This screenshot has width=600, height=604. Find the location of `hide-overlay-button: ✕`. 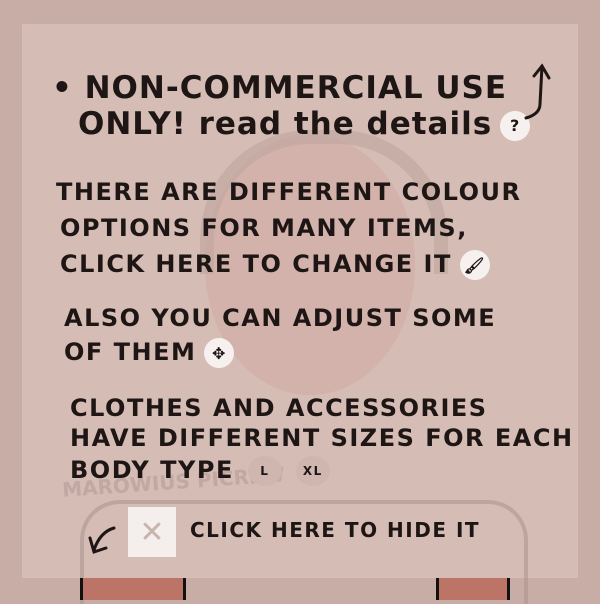

hide-overlay-button: ✕ is located at coordinates (152, 532).